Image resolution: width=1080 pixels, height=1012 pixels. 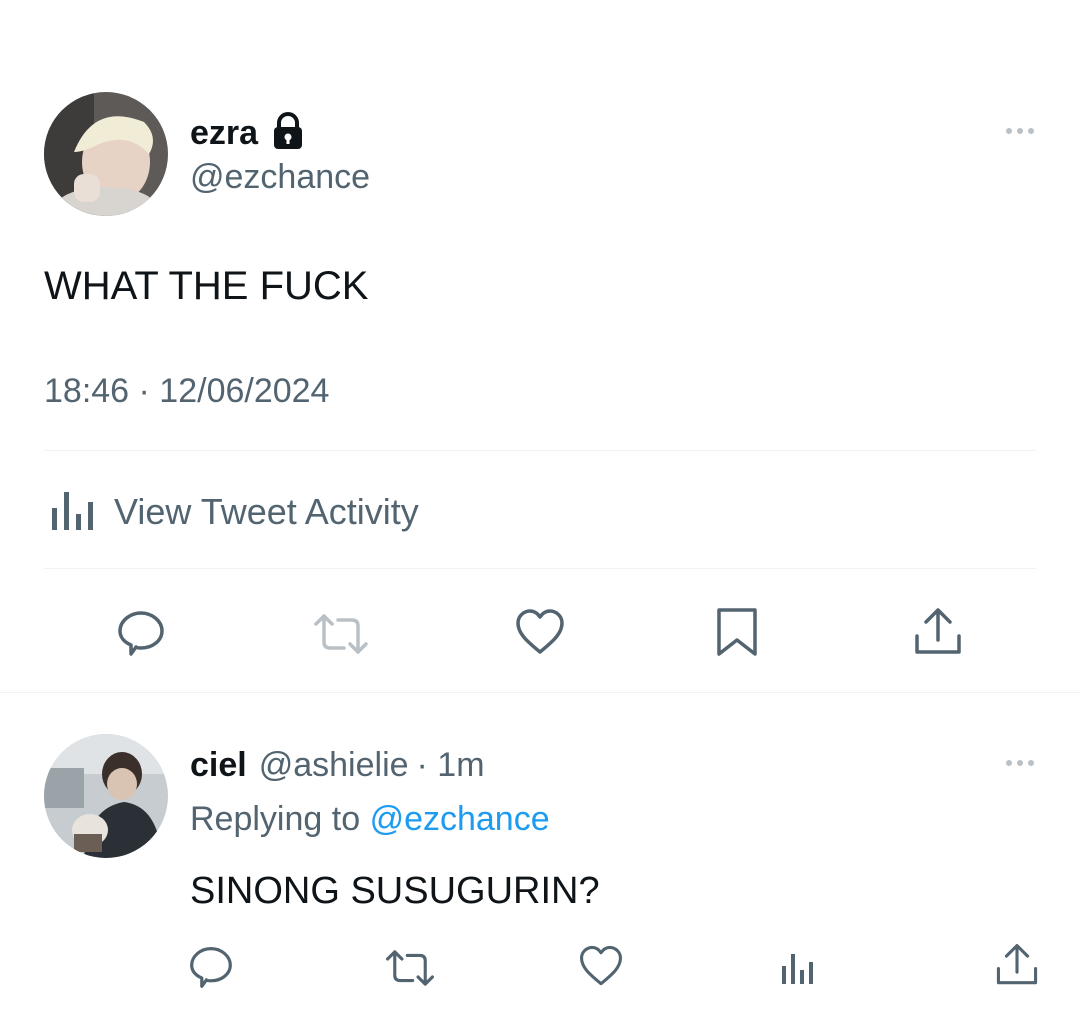 I want to click on author-avatar, so click(x=106, y=154).